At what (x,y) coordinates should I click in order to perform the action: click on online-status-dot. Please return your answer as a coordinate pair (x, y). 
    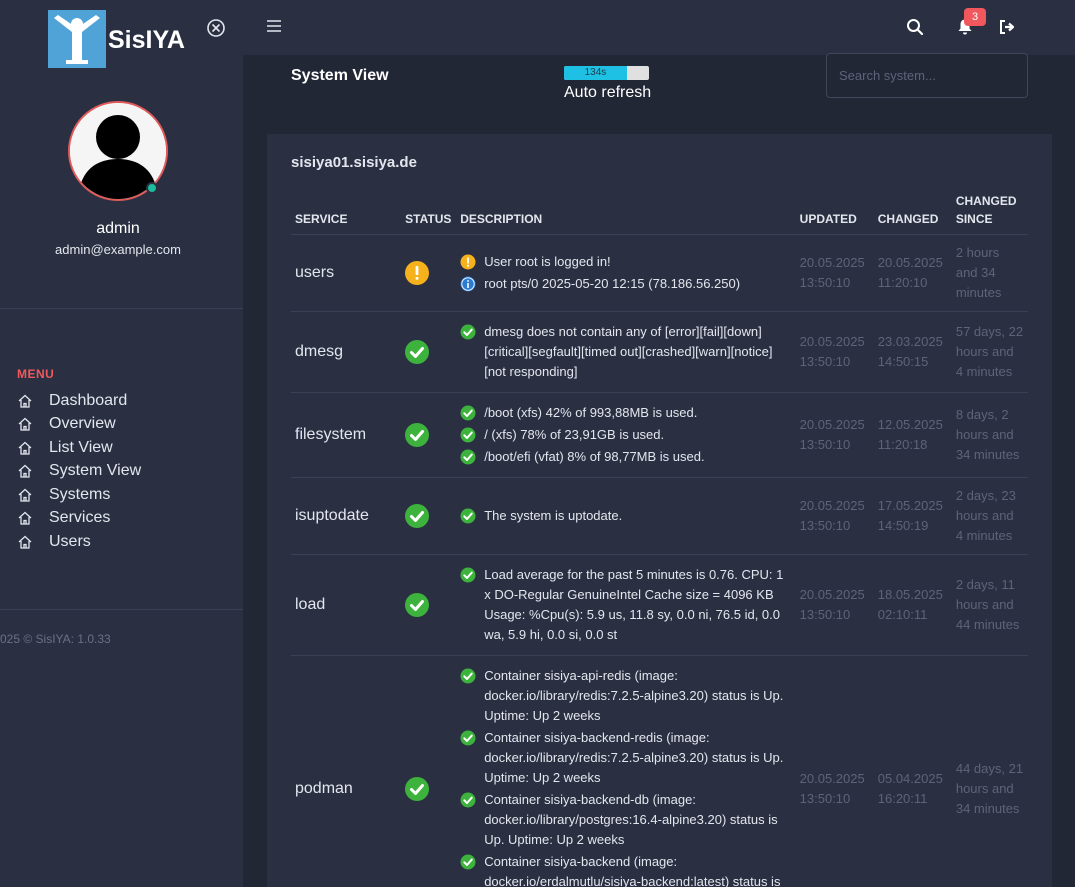
    Looking at the image, I should click on (152, 188).